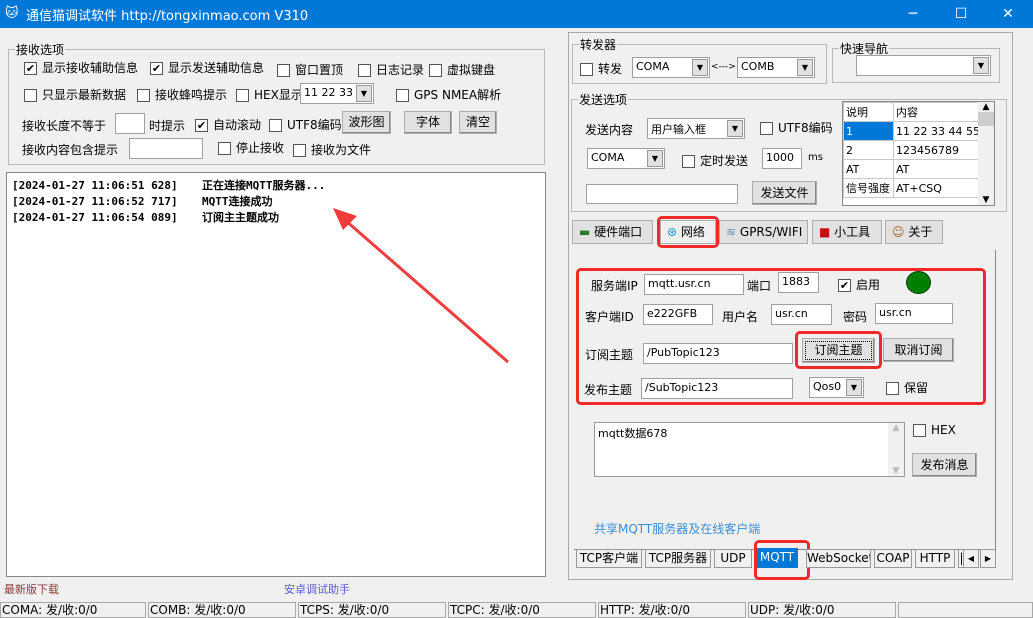 Image resolution: width=1033 pixels, height=618 pixels. What do you see at coordinates (70, 150) in the screenshot?
I see `contains-hint-label: 接收内容包含提示` at bounding box center [70, 150].